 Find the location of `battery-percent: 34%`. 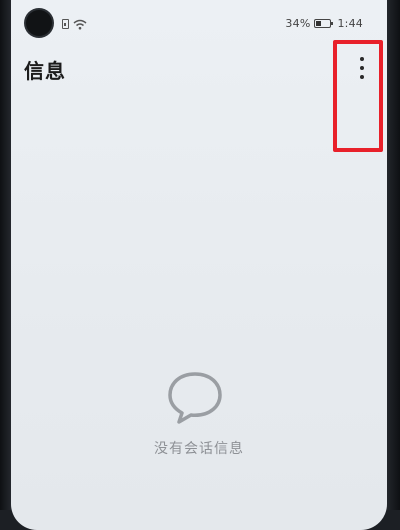

battery-percent: 34% is located at coordinates (298, 23).